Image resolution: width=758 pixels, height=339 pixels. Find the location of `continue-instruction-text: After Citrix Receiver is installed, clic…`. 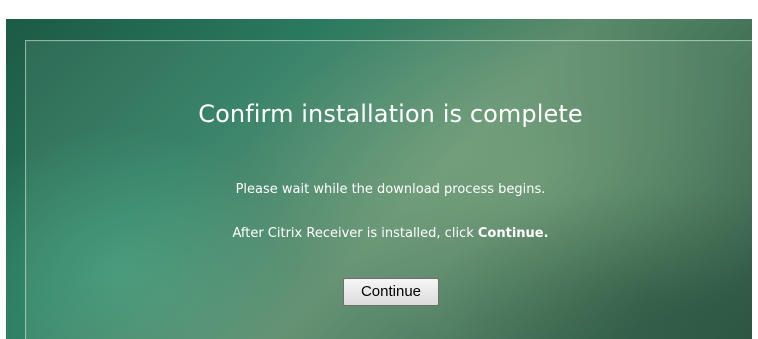

continue-instruction-text: After Citrix Receiver is installed, clic… is located at coordinates (355, 233).